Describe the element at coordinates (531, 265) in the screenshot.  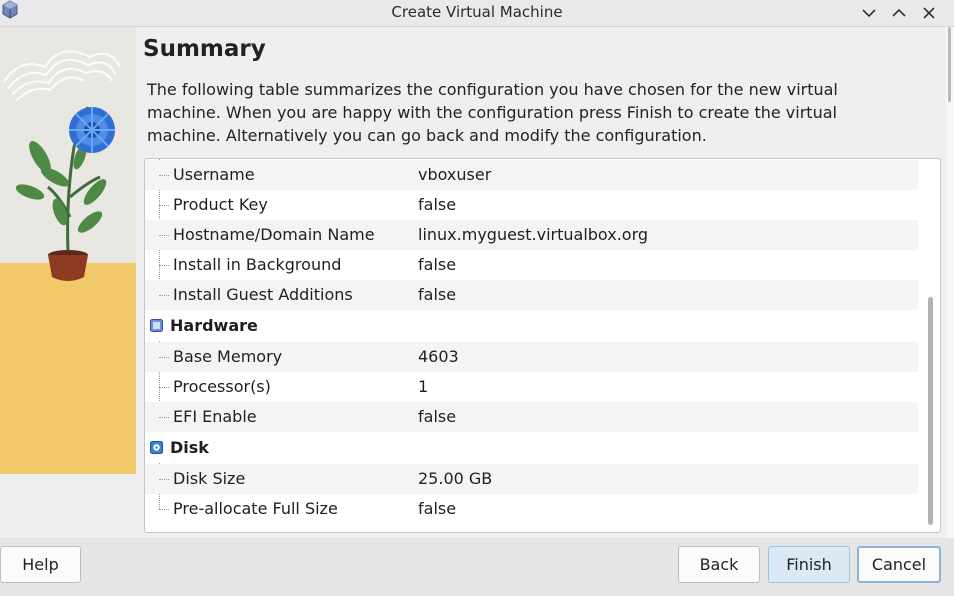
I see `table-row: Install in Background false` at that location.